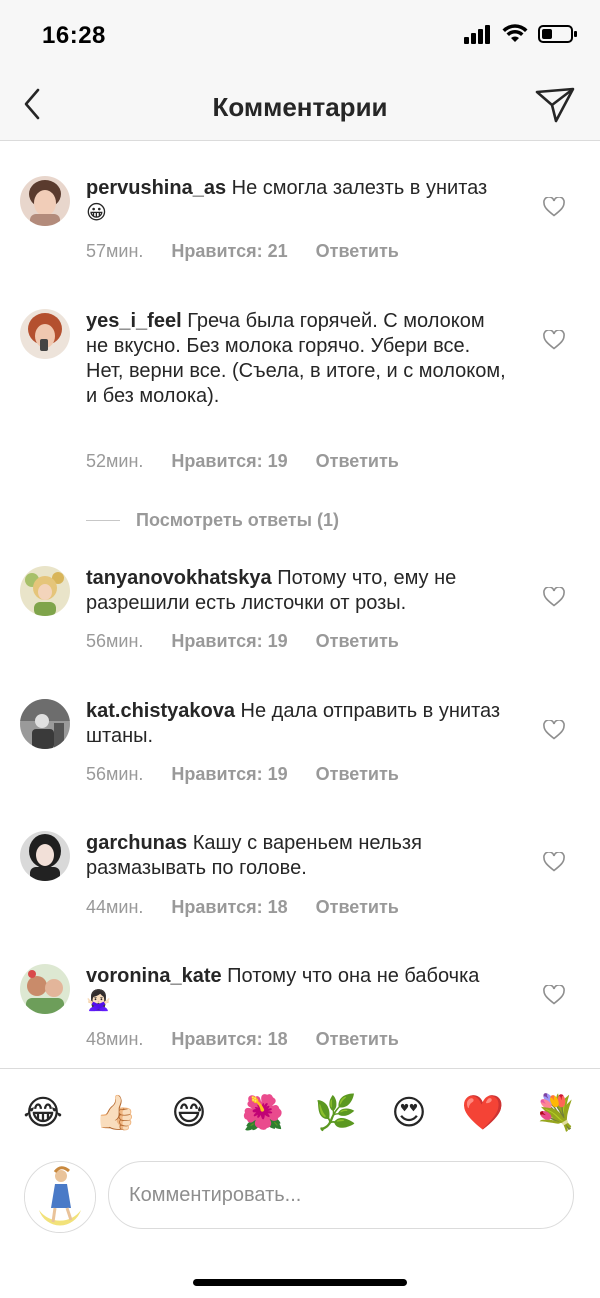  I want to click on navigation-bar: Комментарии, so click(300, 106).